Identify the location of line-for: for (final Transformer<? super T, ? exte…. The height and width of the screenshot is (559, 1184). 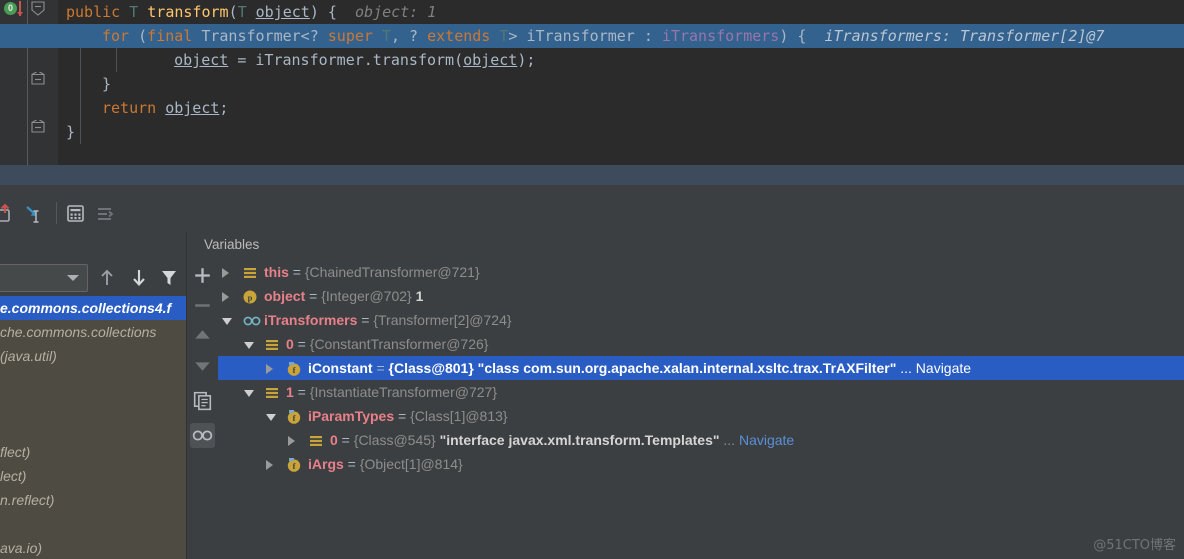
(603, 36).